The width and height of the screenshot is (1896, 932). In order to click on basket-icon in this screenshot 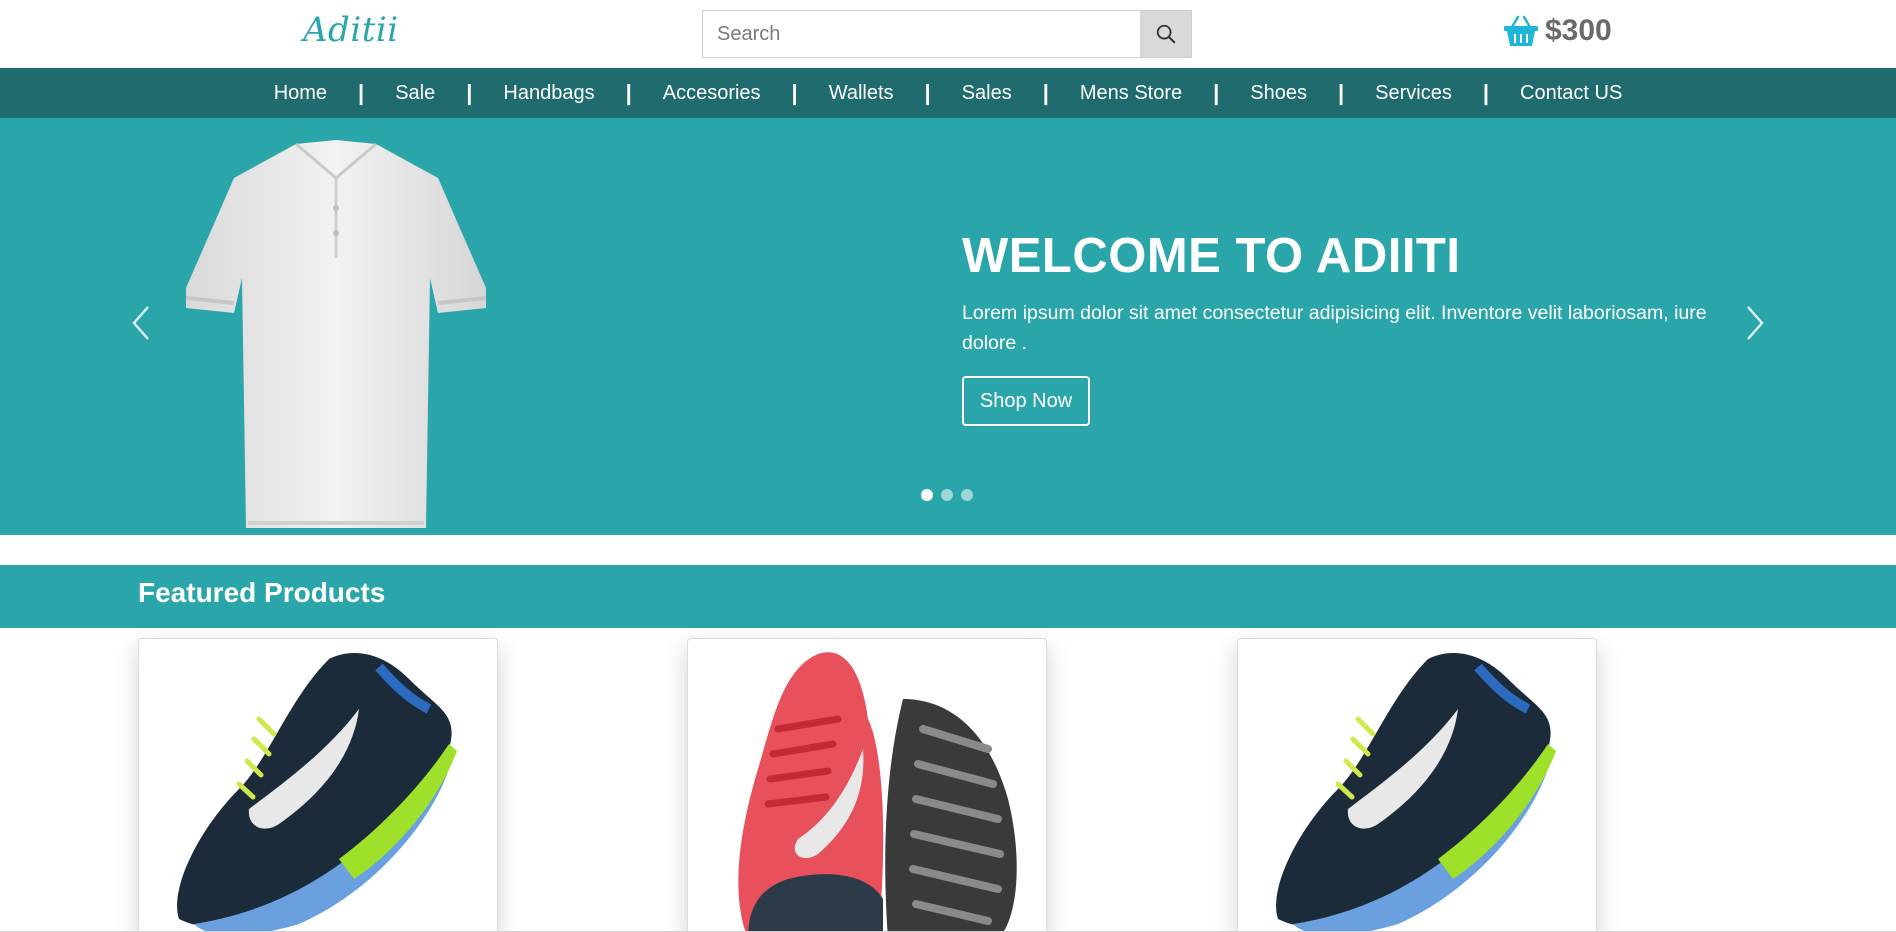, I will do `click(1521, 30)`.